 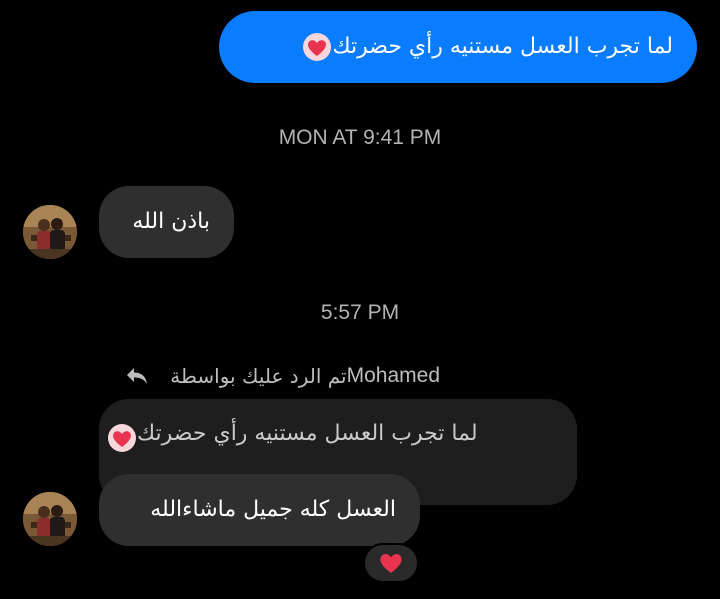 What do you see at coordinates (360, 312) in the screenshot?
I see `timestamp-divider: 5:57 PM` at bounding box center [360, 312].